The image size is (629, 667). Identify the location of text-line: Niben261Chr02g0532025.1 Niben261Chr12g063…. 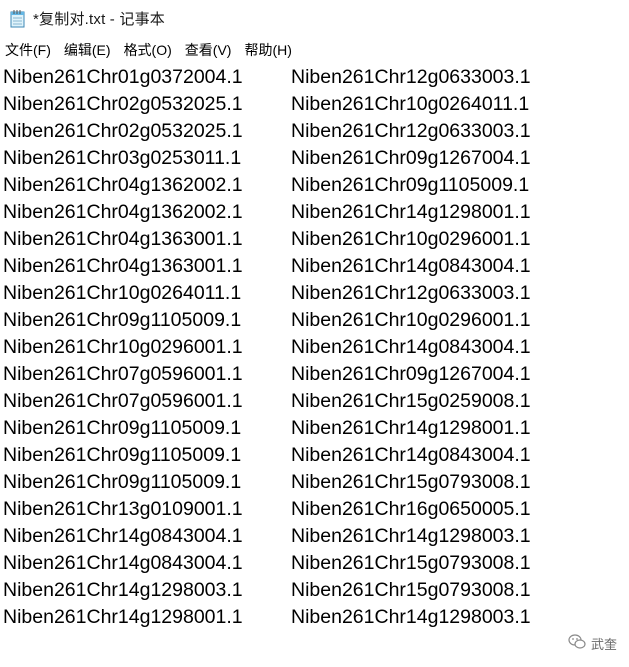
(303, 131).